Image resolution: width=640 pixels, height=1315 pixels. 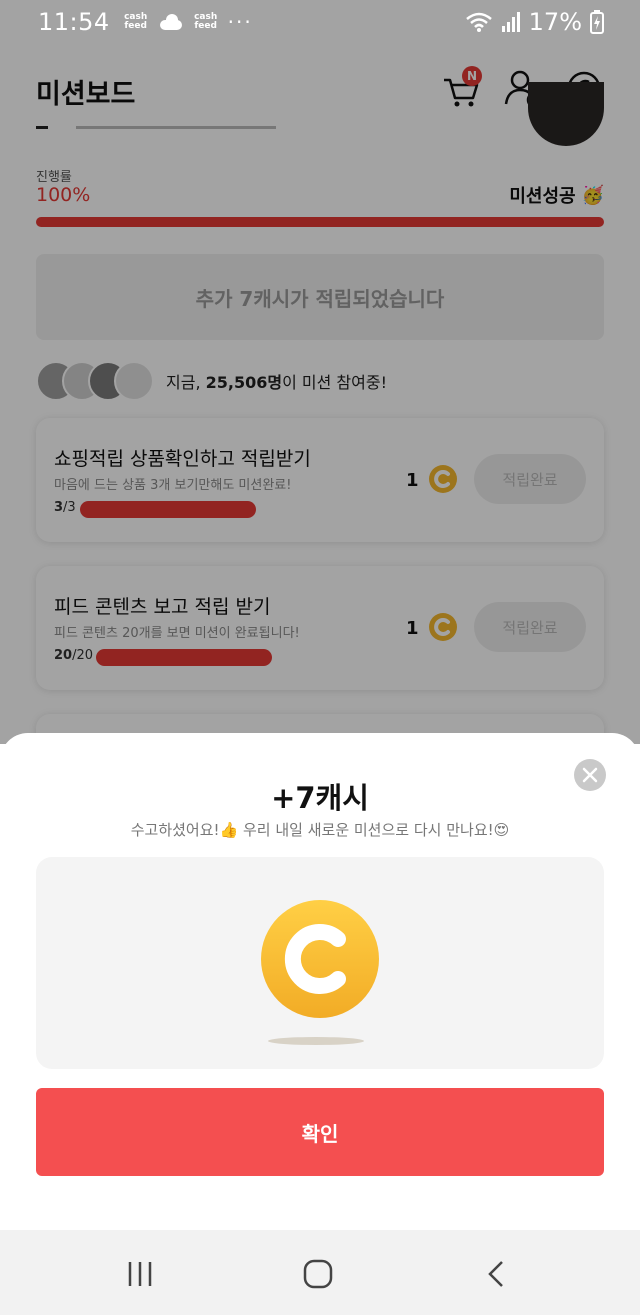 What do you see at coordinates (510, 22) in the screenshot?
I see `signal-icon` at bounding box center [510, 22].